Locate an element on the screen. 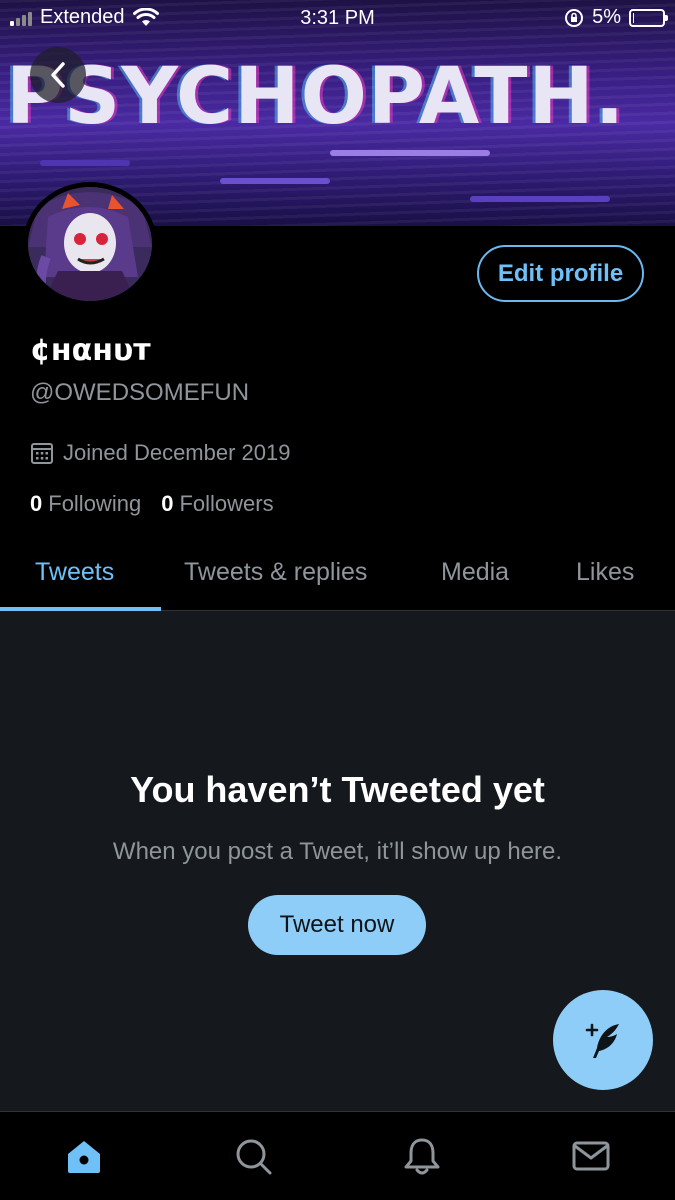  chevron-left-icon is located at coordinates (58, 75).